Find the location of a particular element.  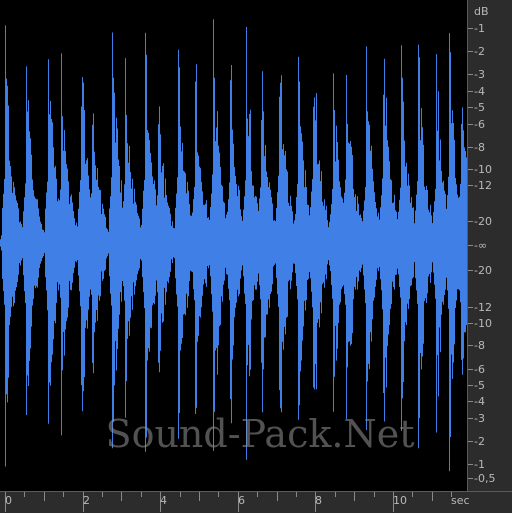

time-label: 4 is located at coordinates (163, 500).